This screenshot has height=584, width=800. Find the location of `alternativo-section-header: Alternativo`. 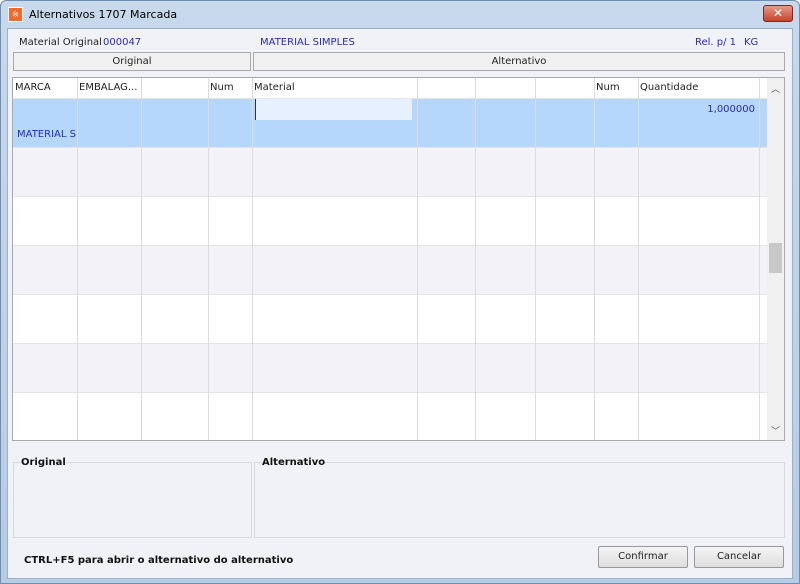

alternativo-section-header: Alternativo is located at coordinates (519, 61).